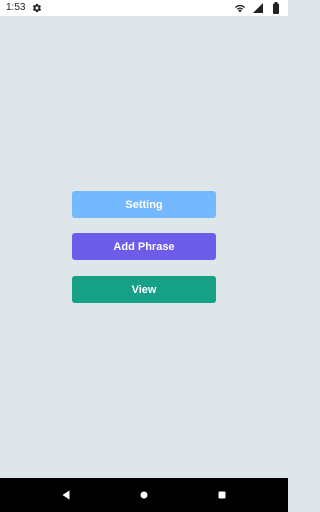 The height and width of the screenshot is (512, 320). What do you see at coordinates (144, 204) in the screenshot?
I see `setting-button: Setting` at bounding box center [144, 204].